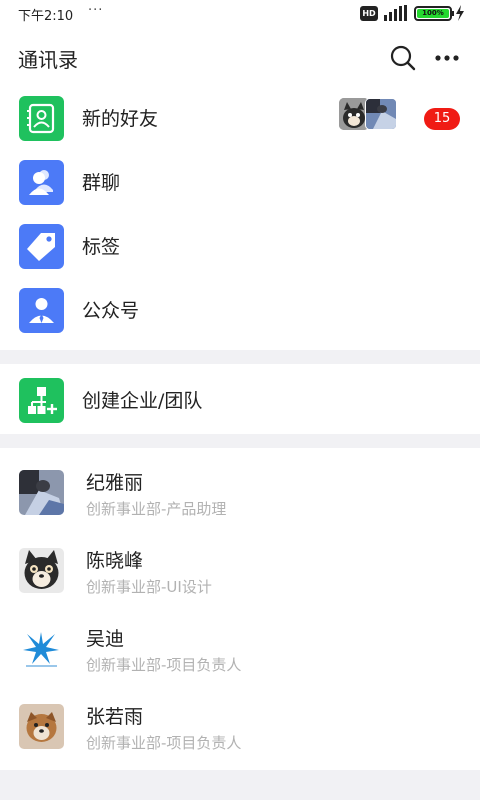 The image size is (480, 800). Describe the element at coordinates (240, 182) in the screenshot. I see `menu-group-chat: 群聊` at that location.